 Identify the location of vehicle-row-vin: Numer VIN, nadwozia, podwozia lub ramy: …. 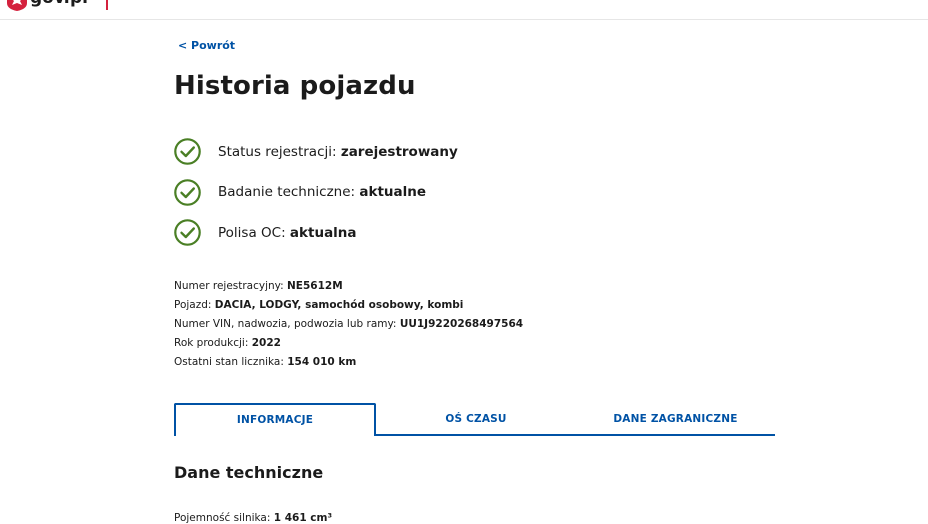
(348, 324).